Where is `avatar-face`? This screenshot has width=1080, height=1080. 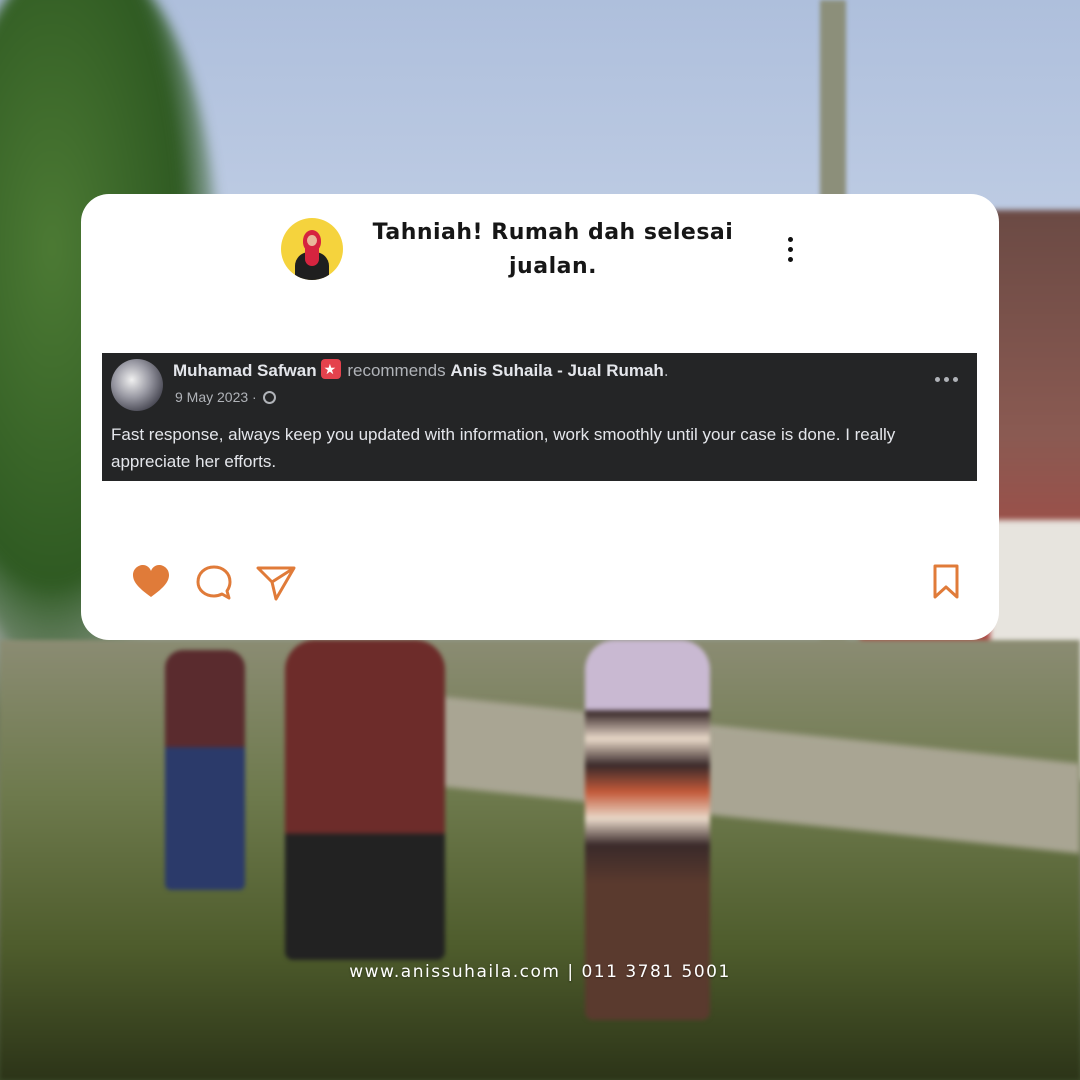 avatar-face is located at coordinates (312, 240).